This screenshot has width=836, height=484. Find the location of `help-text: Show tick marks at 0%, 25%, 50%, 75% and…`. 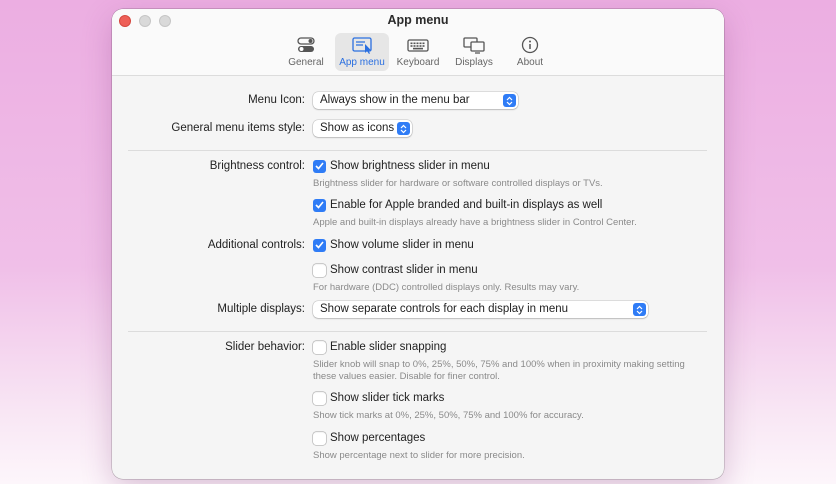

help-text: Show tick marks at 0%, 25%, 50%, 75% and… is located at coordinates (448, 415).